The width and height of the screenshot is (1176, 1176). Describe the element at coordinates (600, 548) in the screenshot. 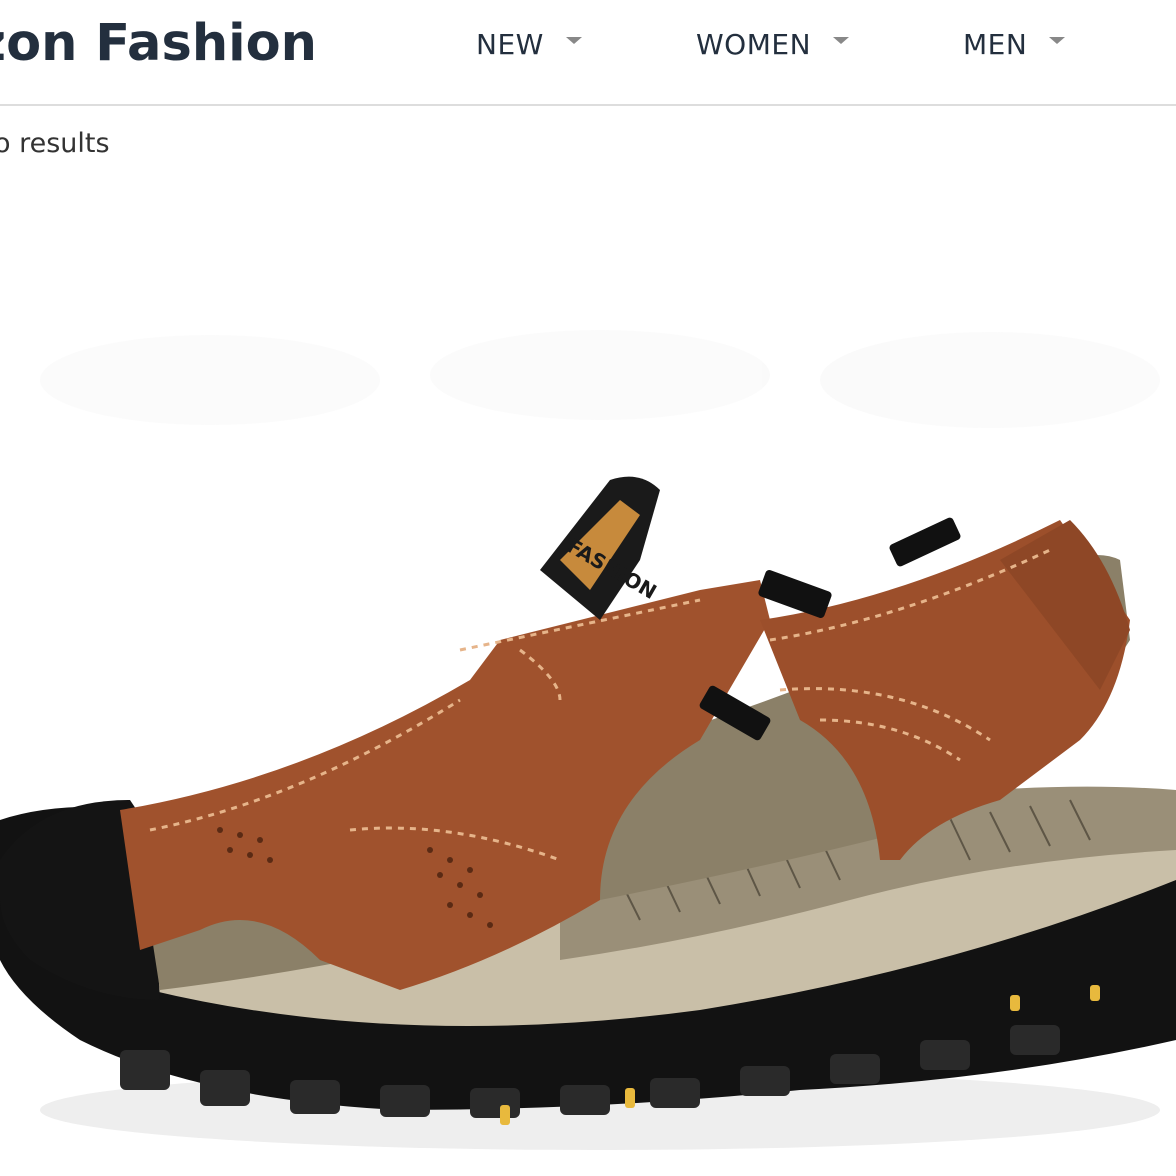

I see `brand-tag: FASHION` at that location.